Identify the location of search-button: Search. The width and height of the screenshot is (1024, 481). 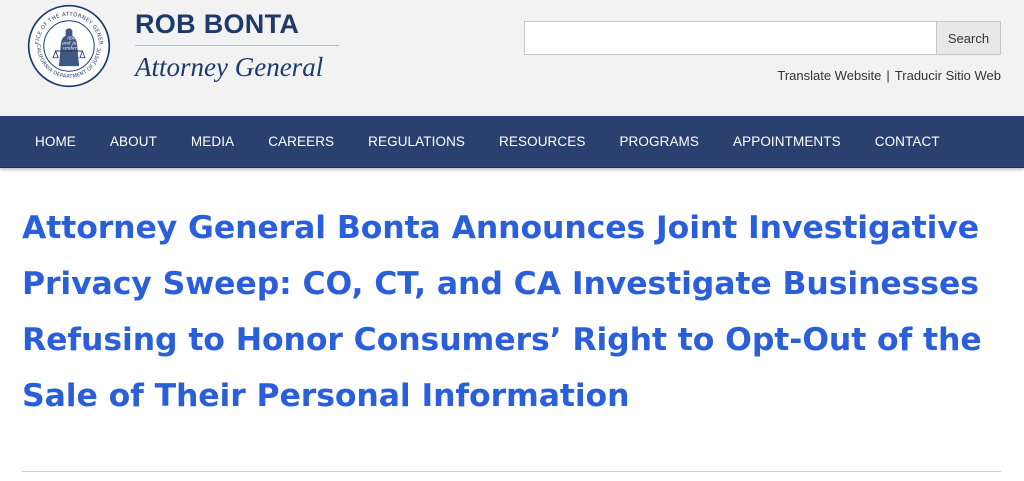
(969, 38).